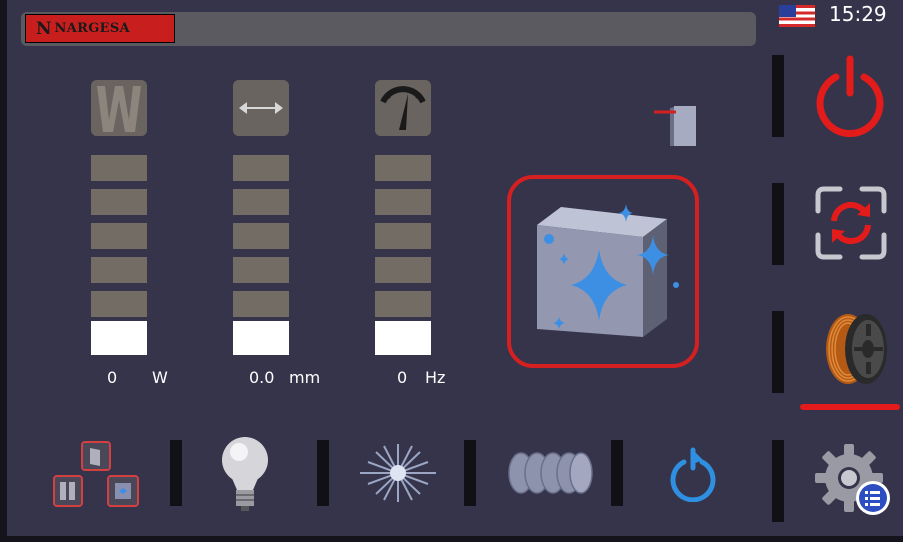  I want to click on light-bulb-icon, so click(245, 474).